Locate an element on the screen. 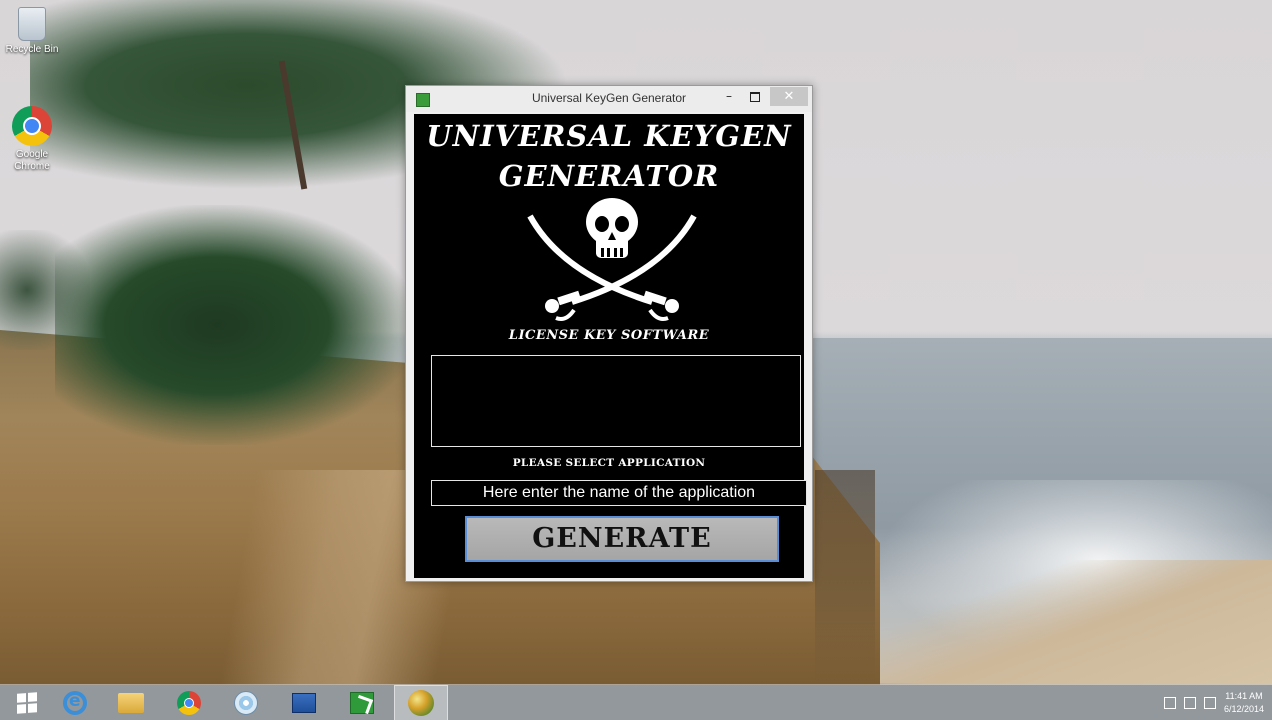  application-name-input is located at coordinates (619, 493).